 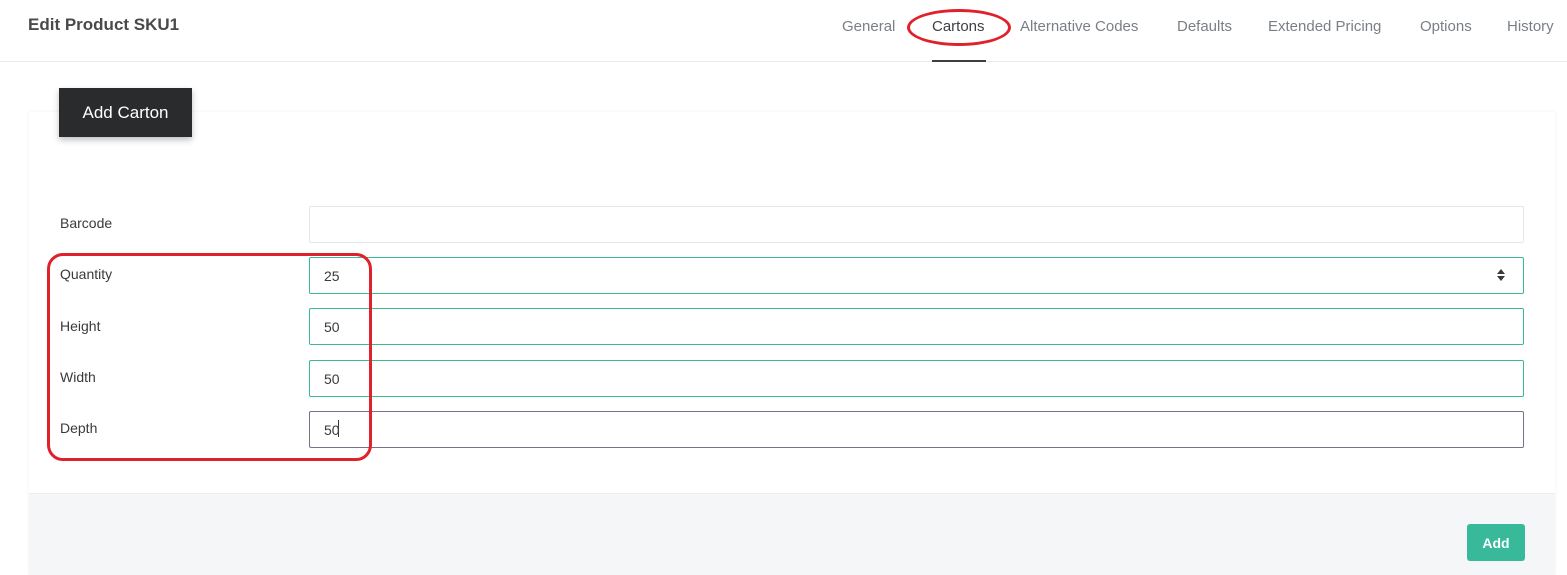 I want to click on depth-field, so click(x=916, y=429).